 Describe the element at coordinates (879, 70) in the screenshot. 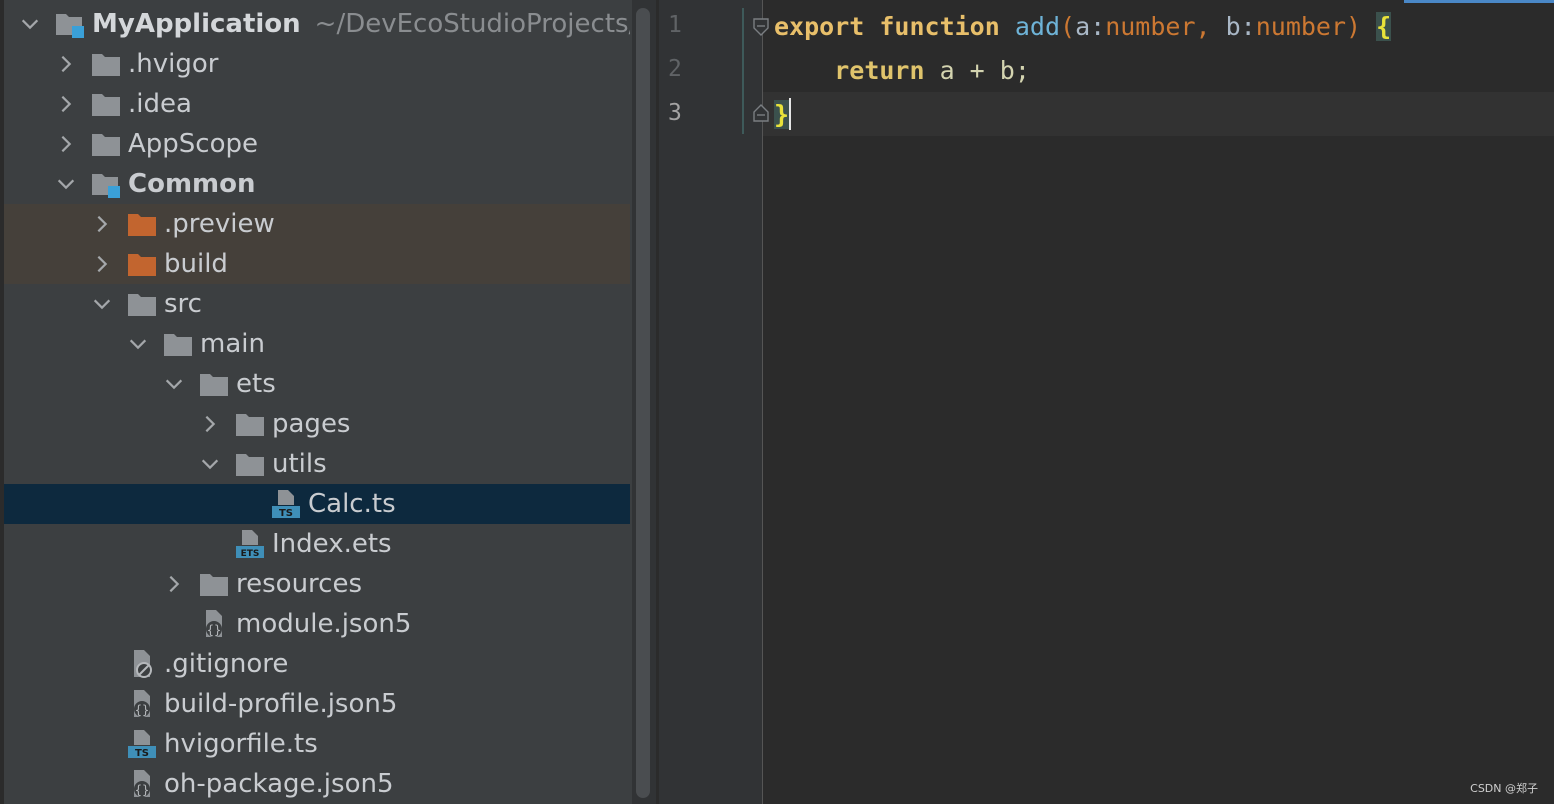

I see `keyword-return: return` at that location.